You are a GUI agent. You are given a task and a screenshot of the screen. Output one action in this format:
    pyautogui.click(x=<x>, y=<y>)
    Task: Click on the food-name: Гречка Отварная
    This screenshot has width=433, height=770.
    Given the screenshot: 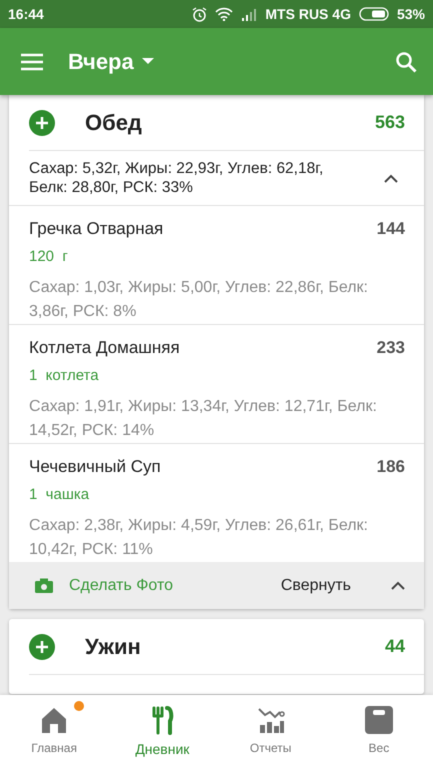 What is the action you would take?
    pyautogui.click(x=96, y=229)
    